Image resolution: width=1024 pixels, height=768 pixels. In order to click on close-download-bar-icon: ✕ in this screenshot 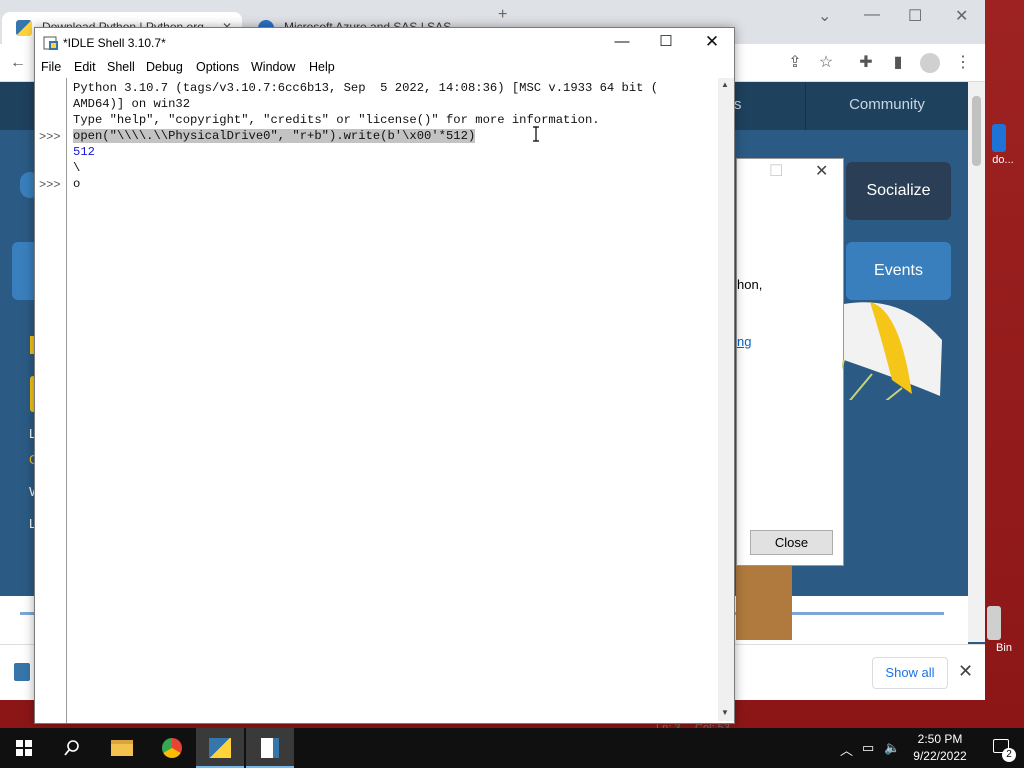, I will do `click(965, 671)`.